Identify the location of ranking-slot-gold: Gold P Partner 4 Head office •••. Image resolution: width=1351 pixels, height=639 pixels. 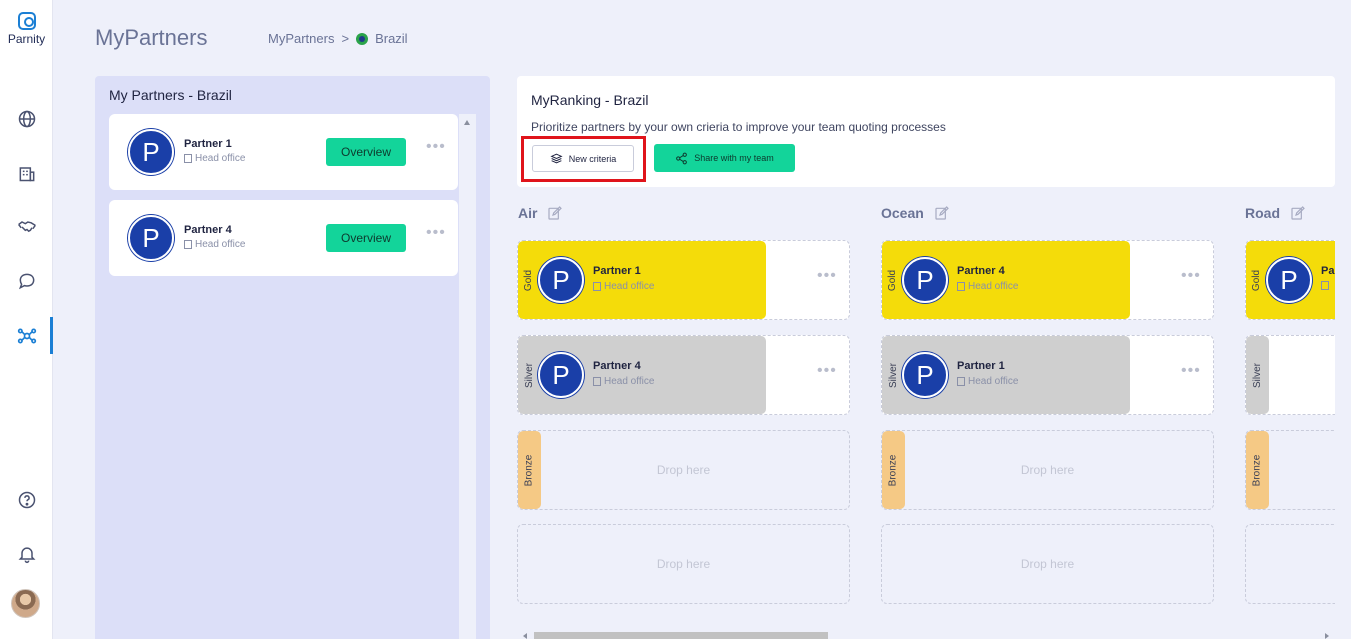
(1047, 280).